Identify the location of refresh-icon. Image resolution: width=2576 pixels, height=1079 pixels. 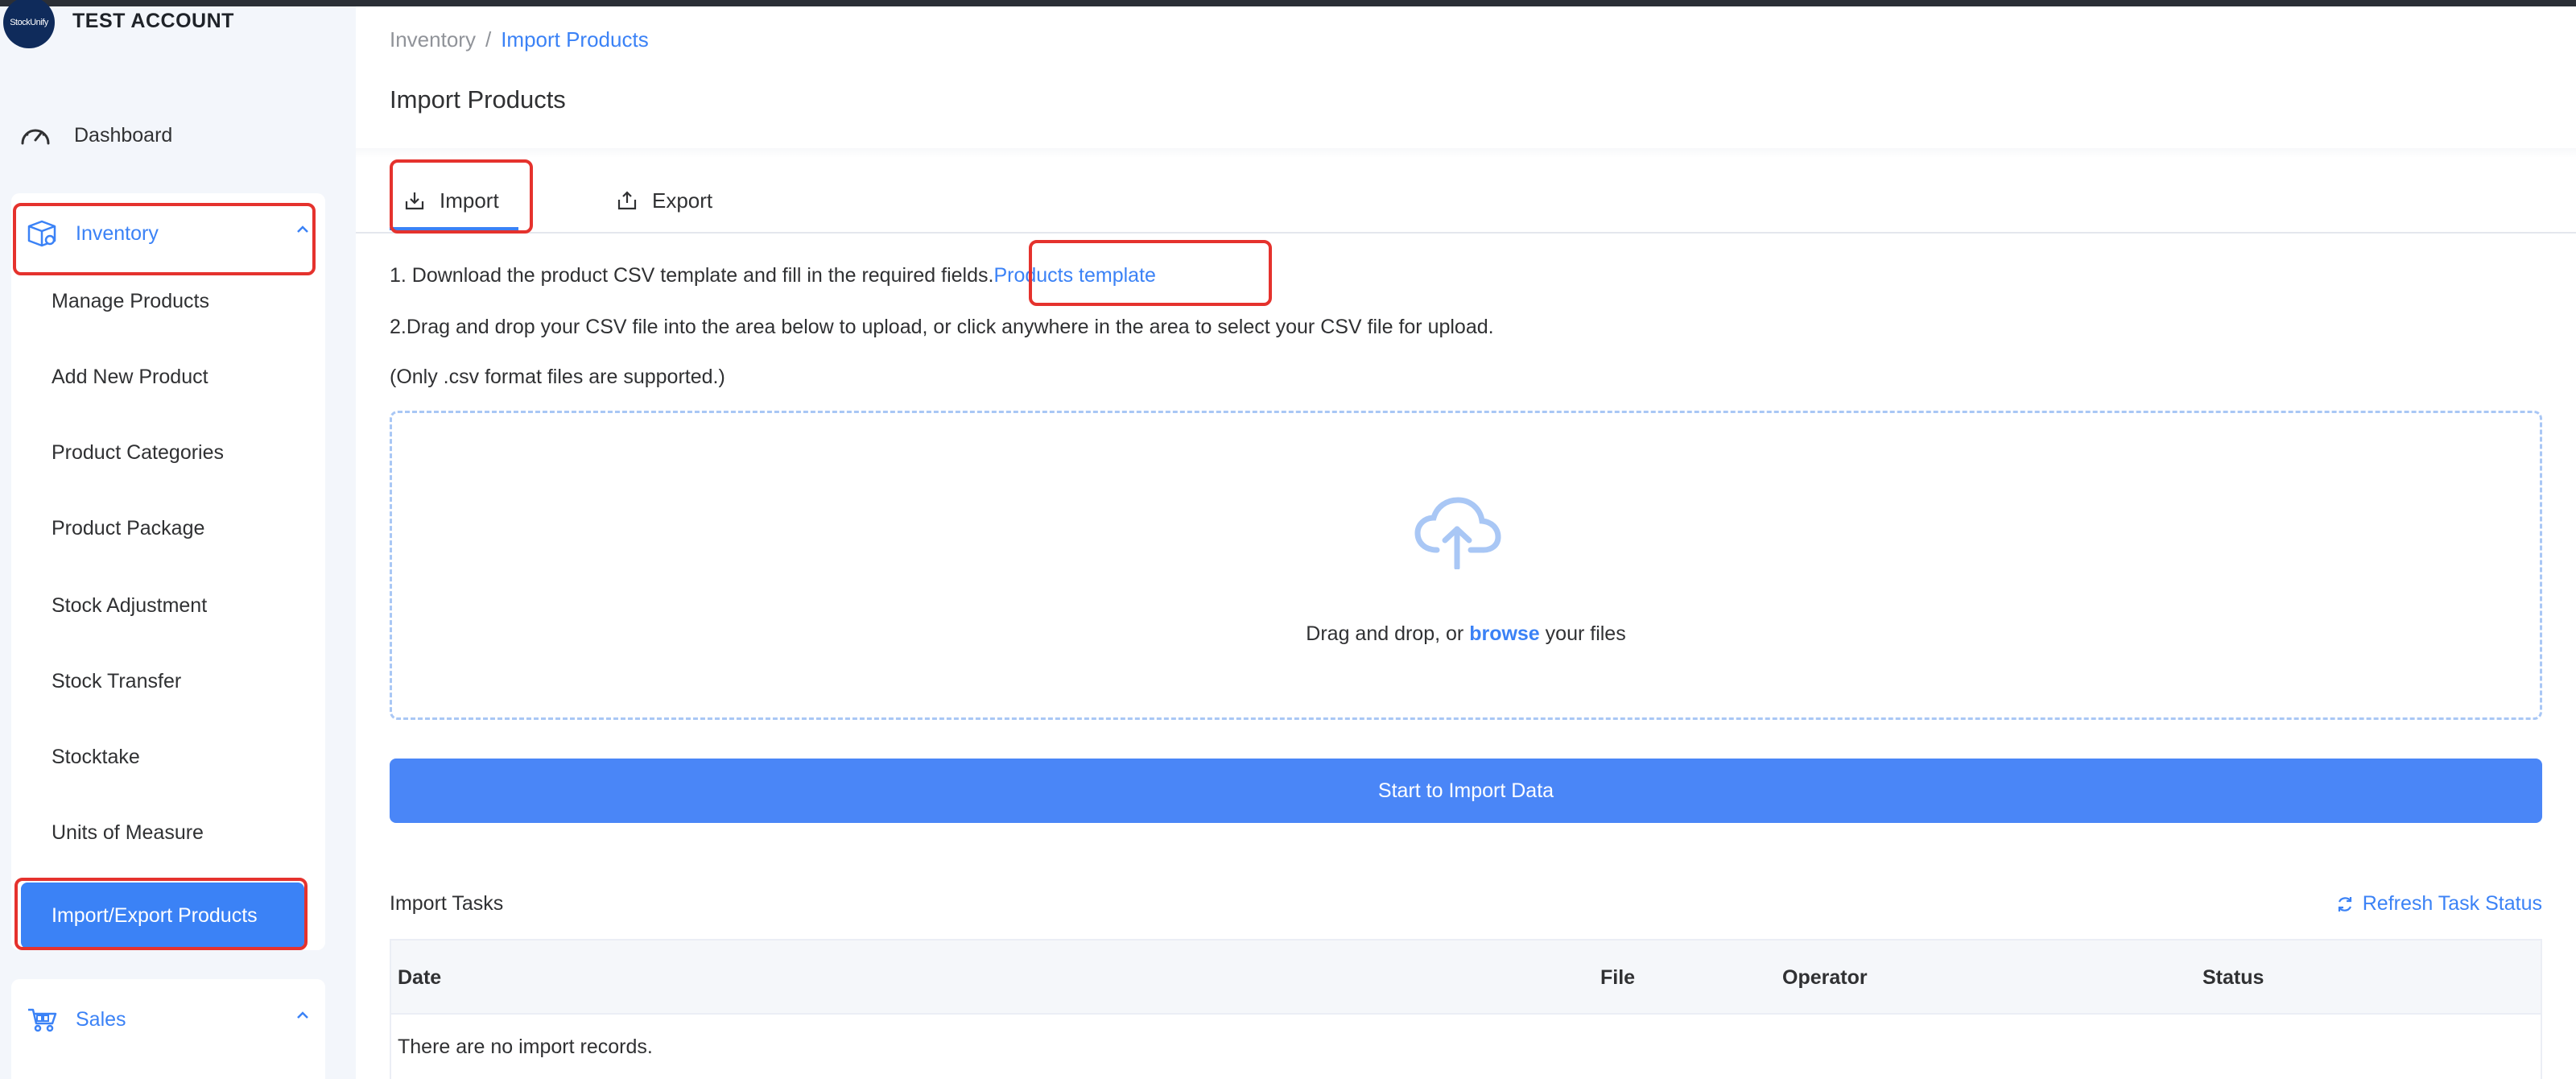
(2344, 904).